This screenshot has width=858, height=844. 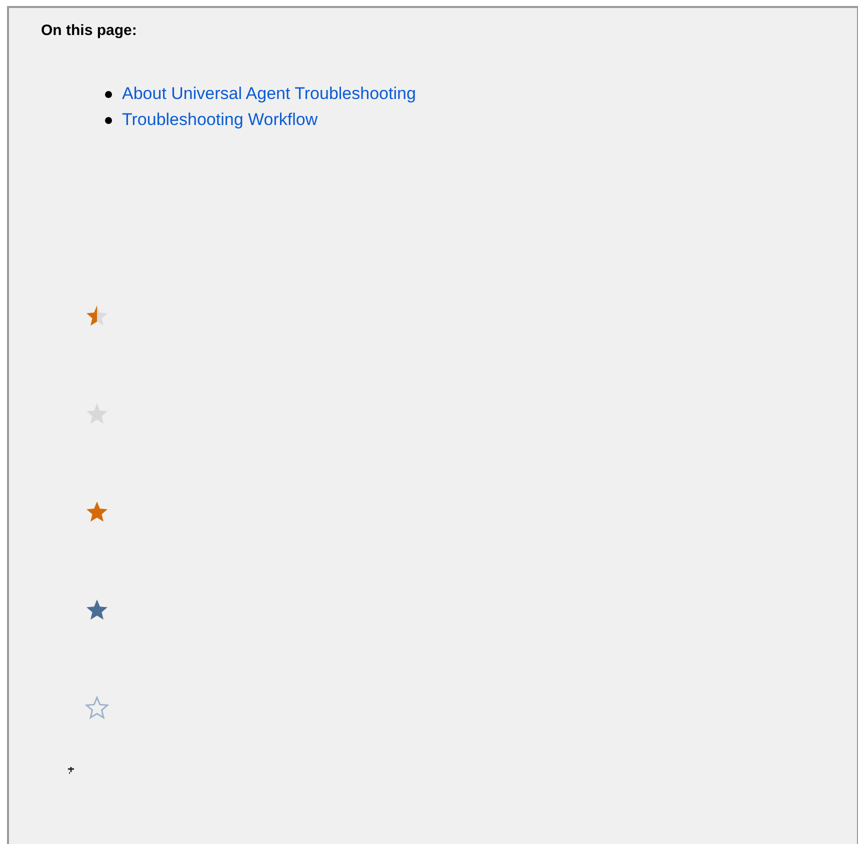 I want to click on toc-link: Troubleshooting Workflow, so click(x=220, y=120).